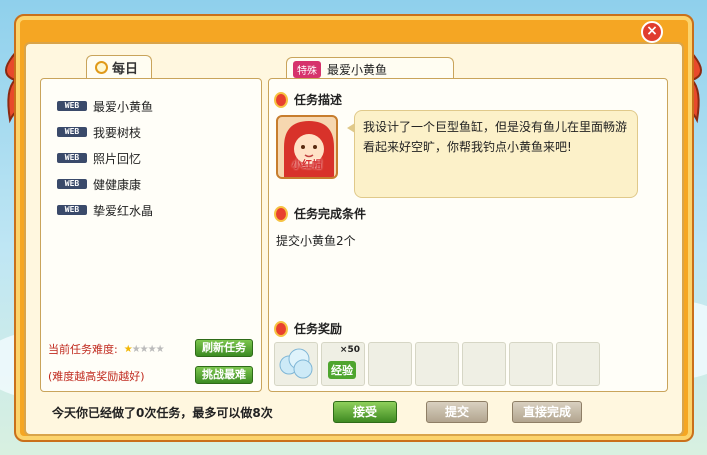 This screenshot has height=455, width=707. I want to click on refresh-quest-button: 刷新任务, so click(224, 348).